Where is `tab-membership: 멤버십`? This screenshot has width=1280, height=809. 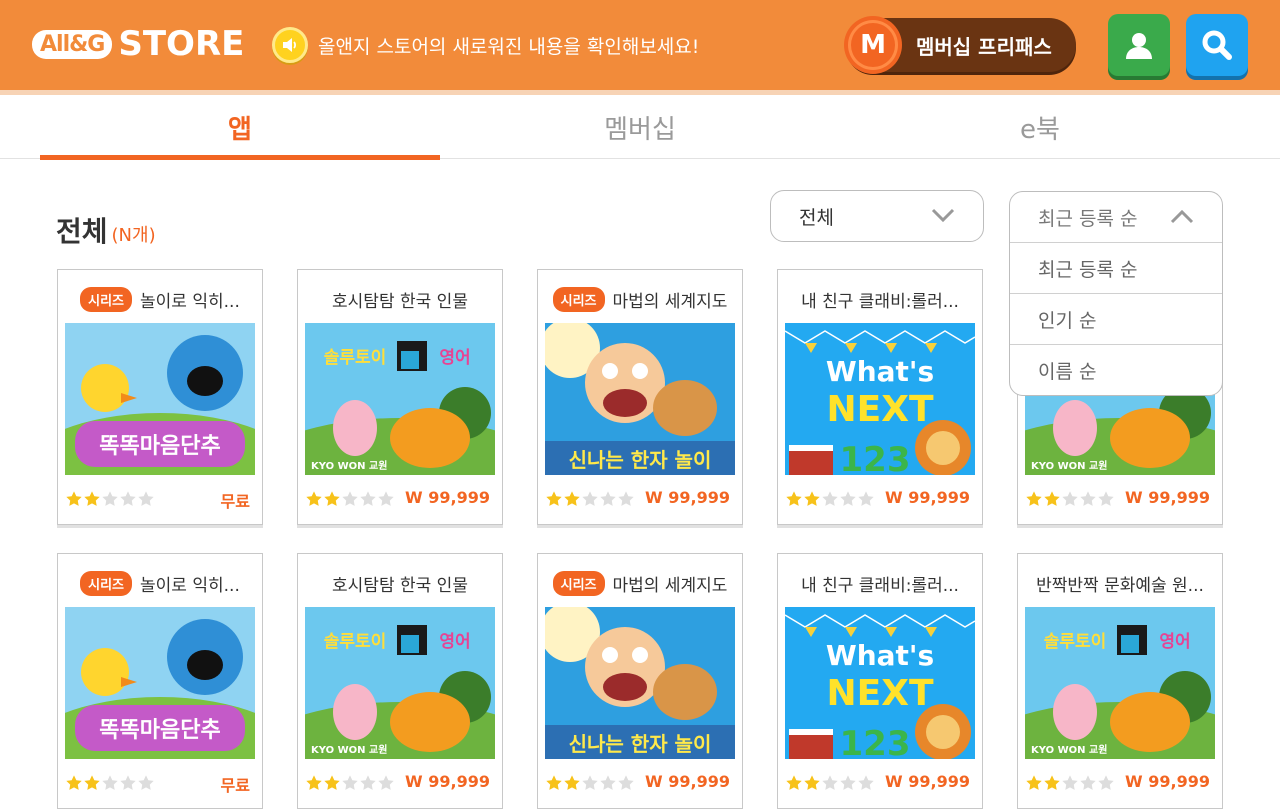
tab-membership: 멤버십 is located at coordinates (640, 127).